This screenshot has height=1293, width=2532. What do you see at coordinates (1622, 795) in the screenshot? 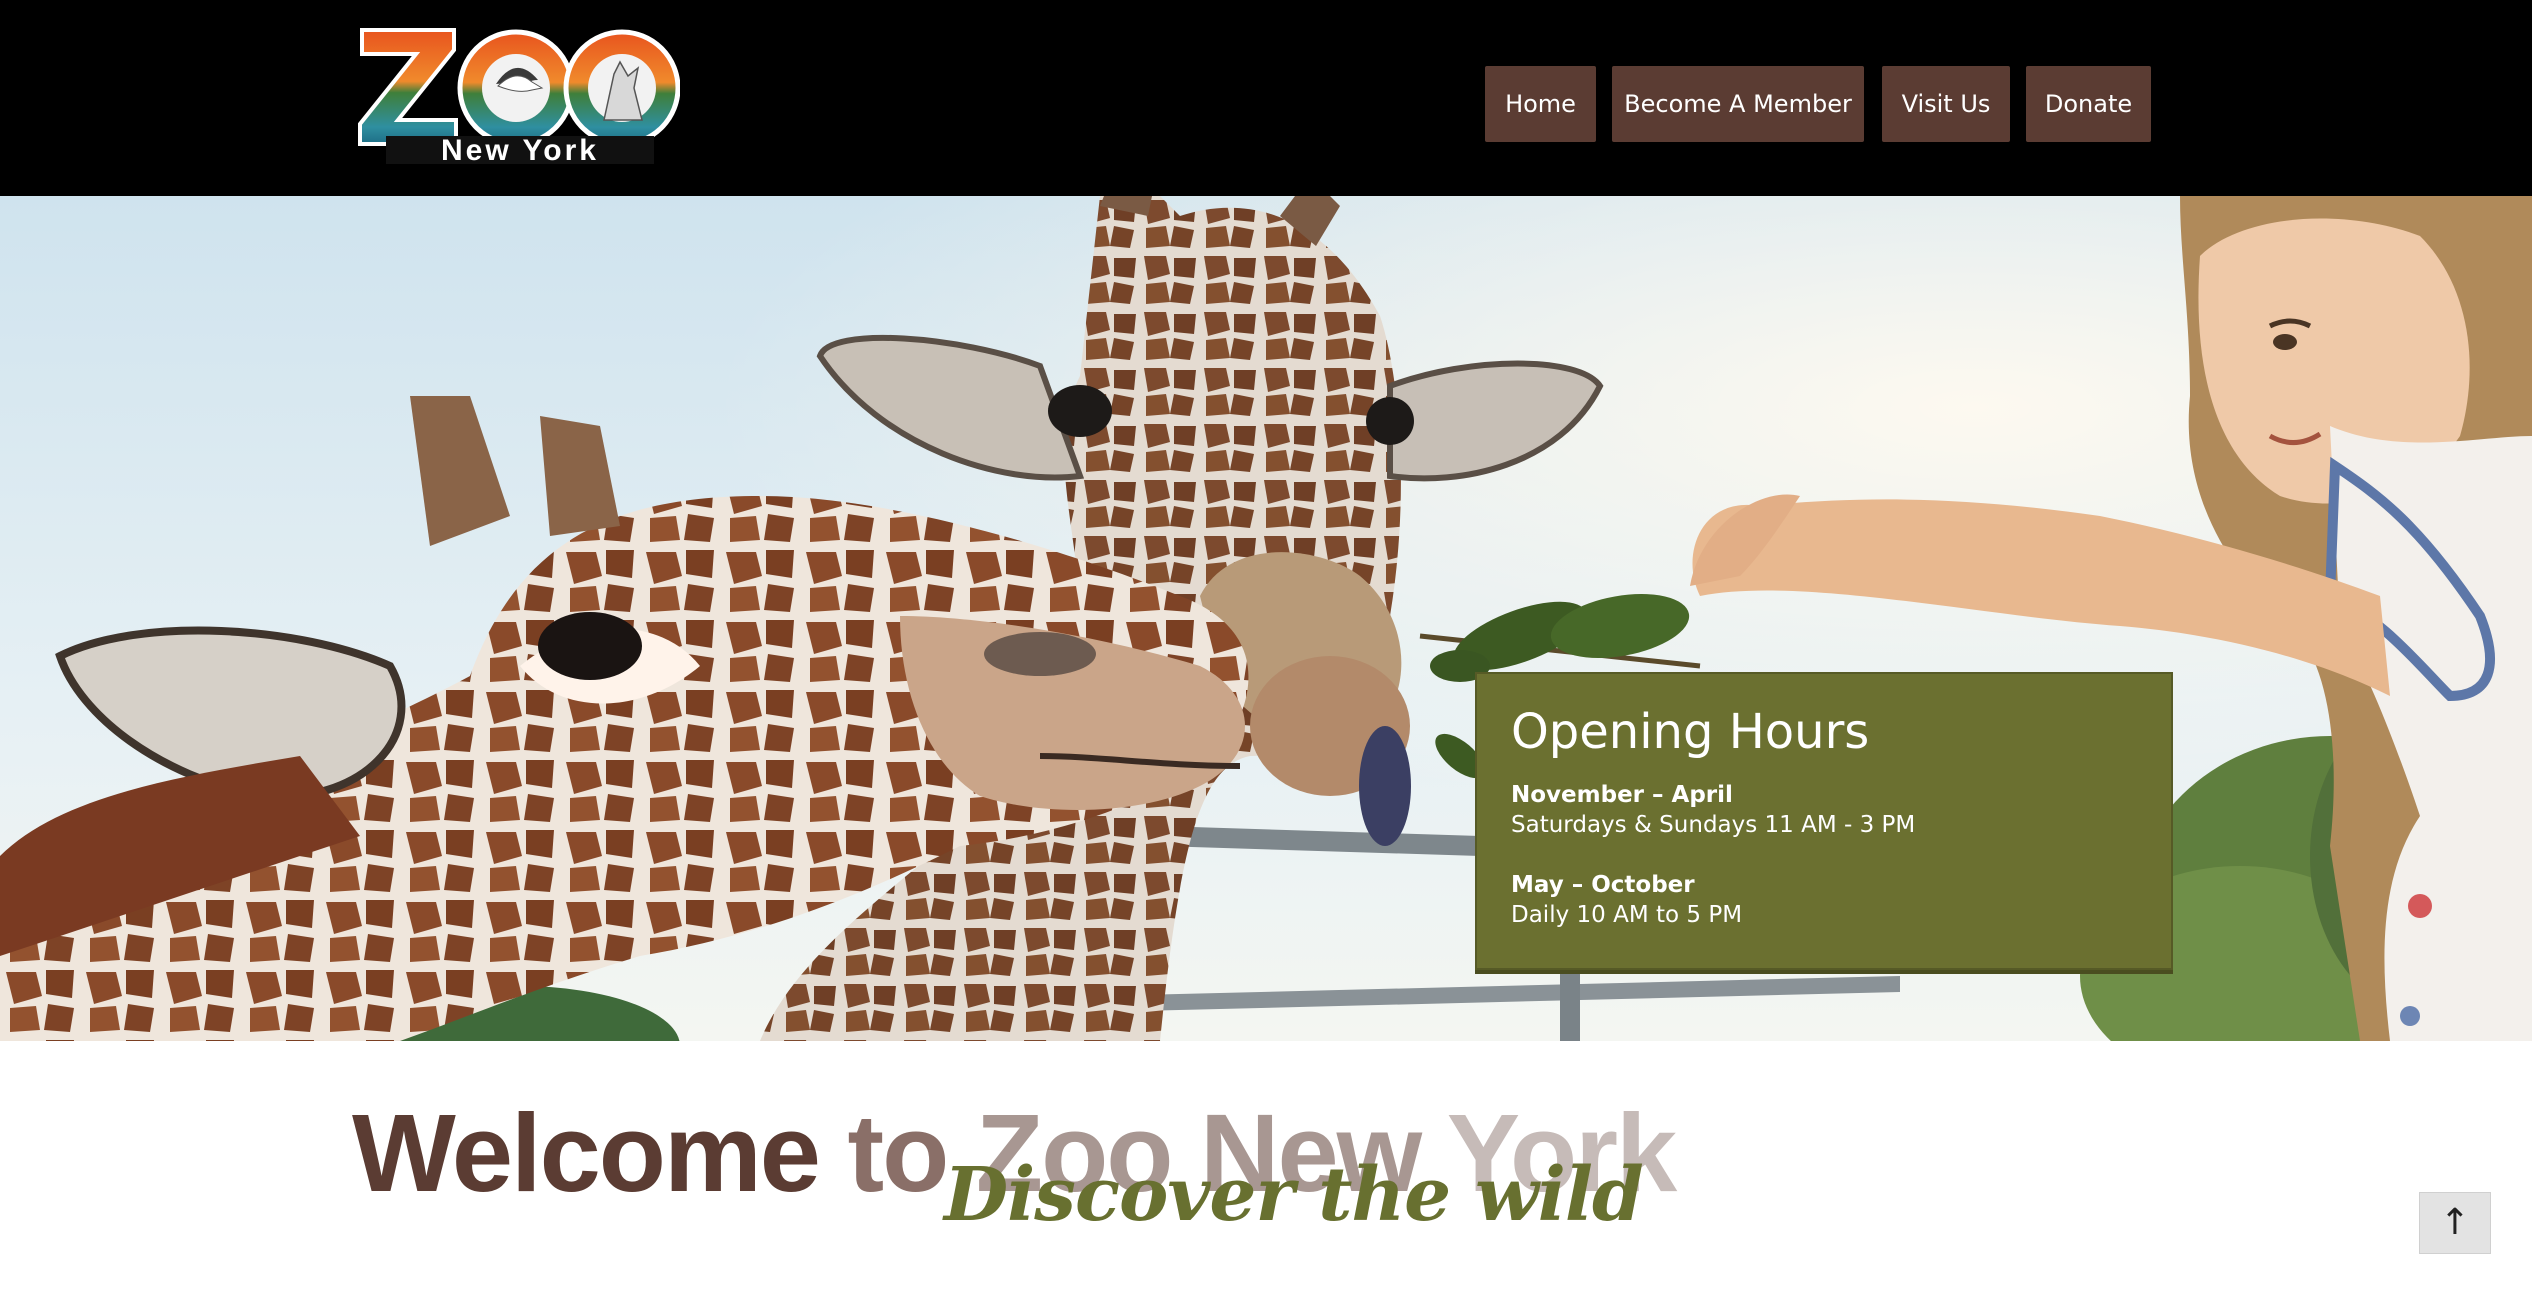
I see `schedule-season: November – April` at bounding box center [1622, 795].